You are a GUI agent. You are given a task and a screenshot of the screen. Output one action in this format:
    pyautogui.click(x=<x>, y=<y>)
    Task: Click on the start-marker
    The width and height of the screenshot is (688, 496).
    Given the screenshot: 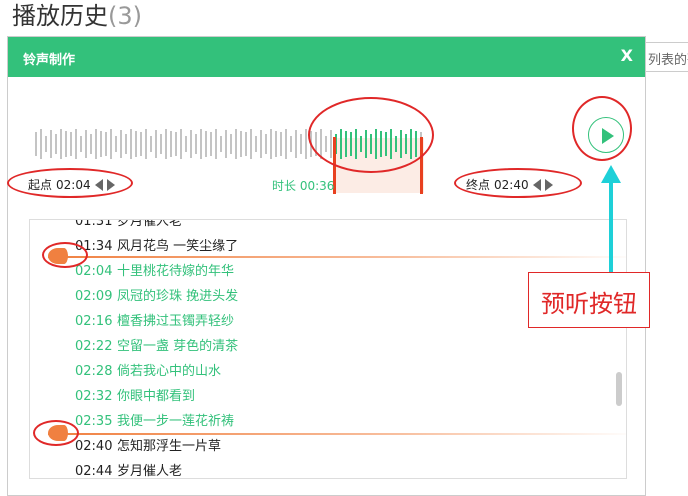 What is the action you would take?
    pyautogui.click(x=337, y=256)
    